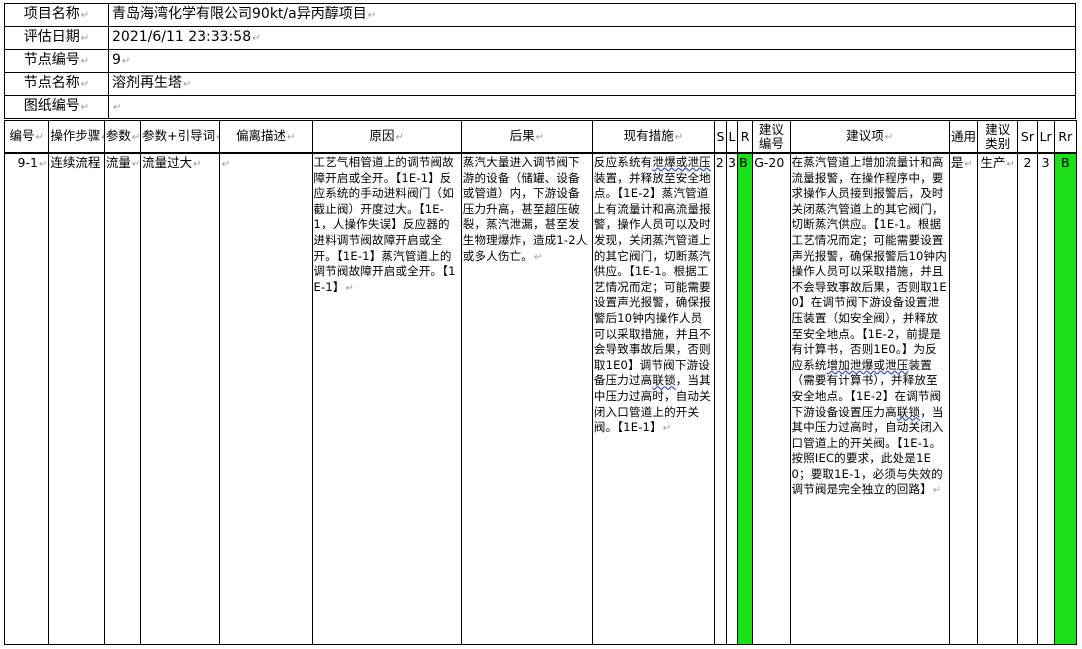  Describe the element at coordinates (265, 398) in the screenshot. I see `cell-deviation: ↵` at that location.